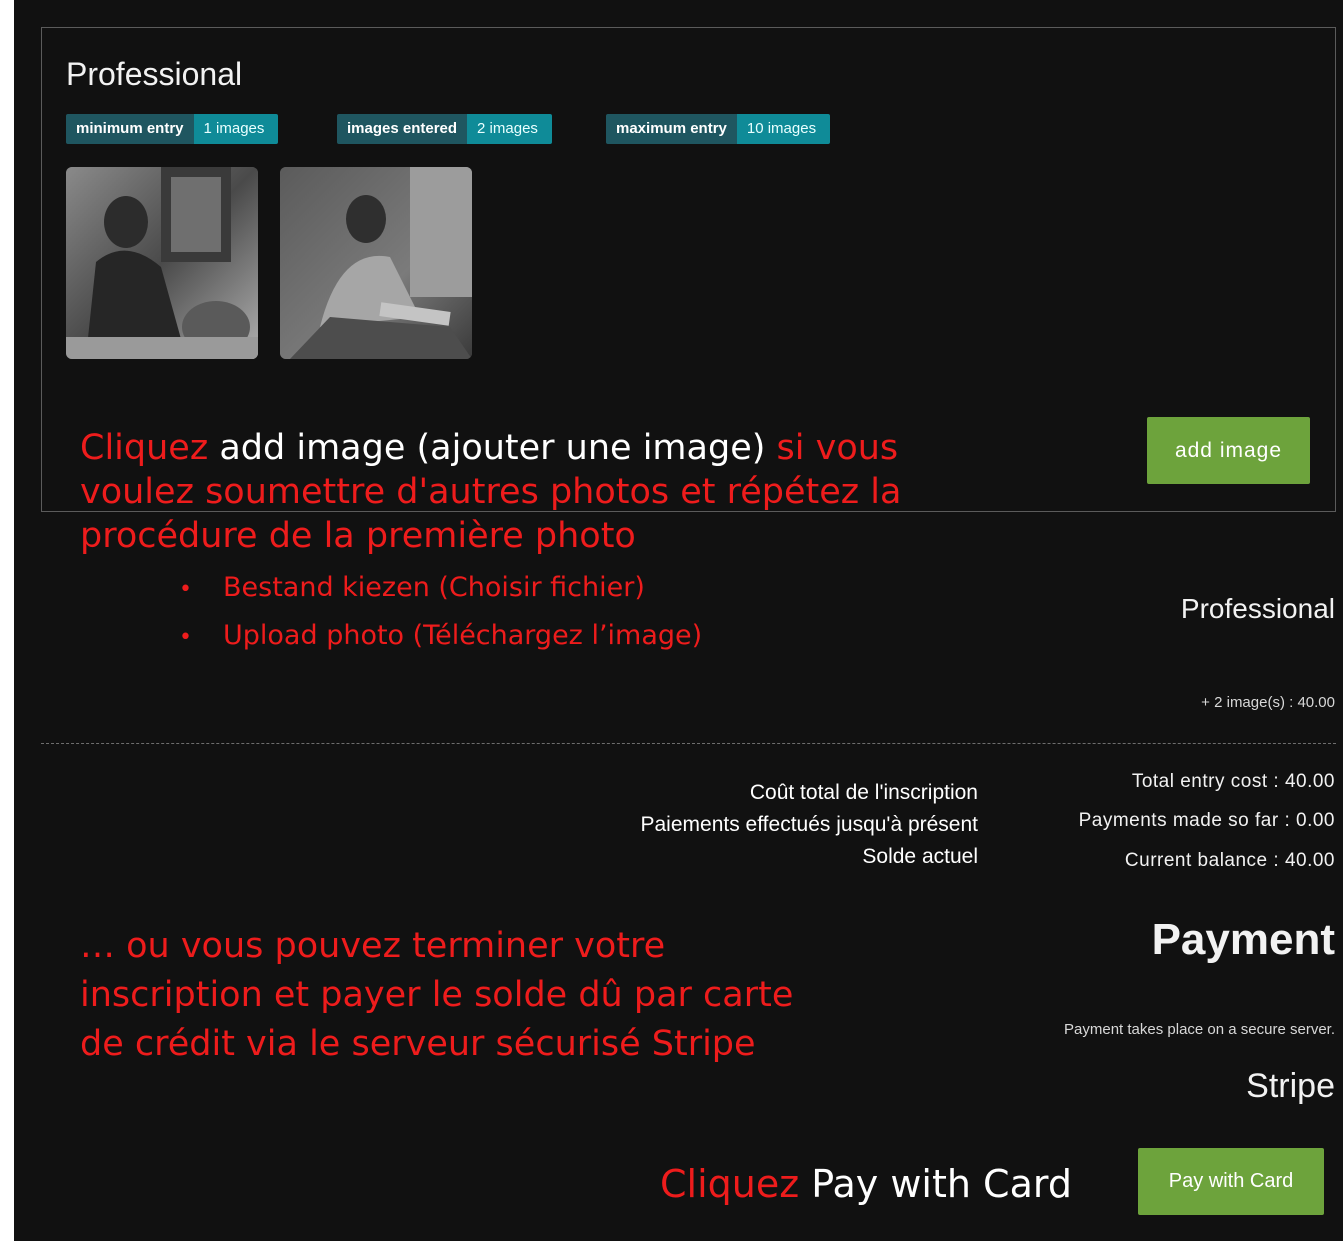 This screenshot has height=1241, width=1343. I want to click on summary-category-title: Professional, so click(1257, 608).